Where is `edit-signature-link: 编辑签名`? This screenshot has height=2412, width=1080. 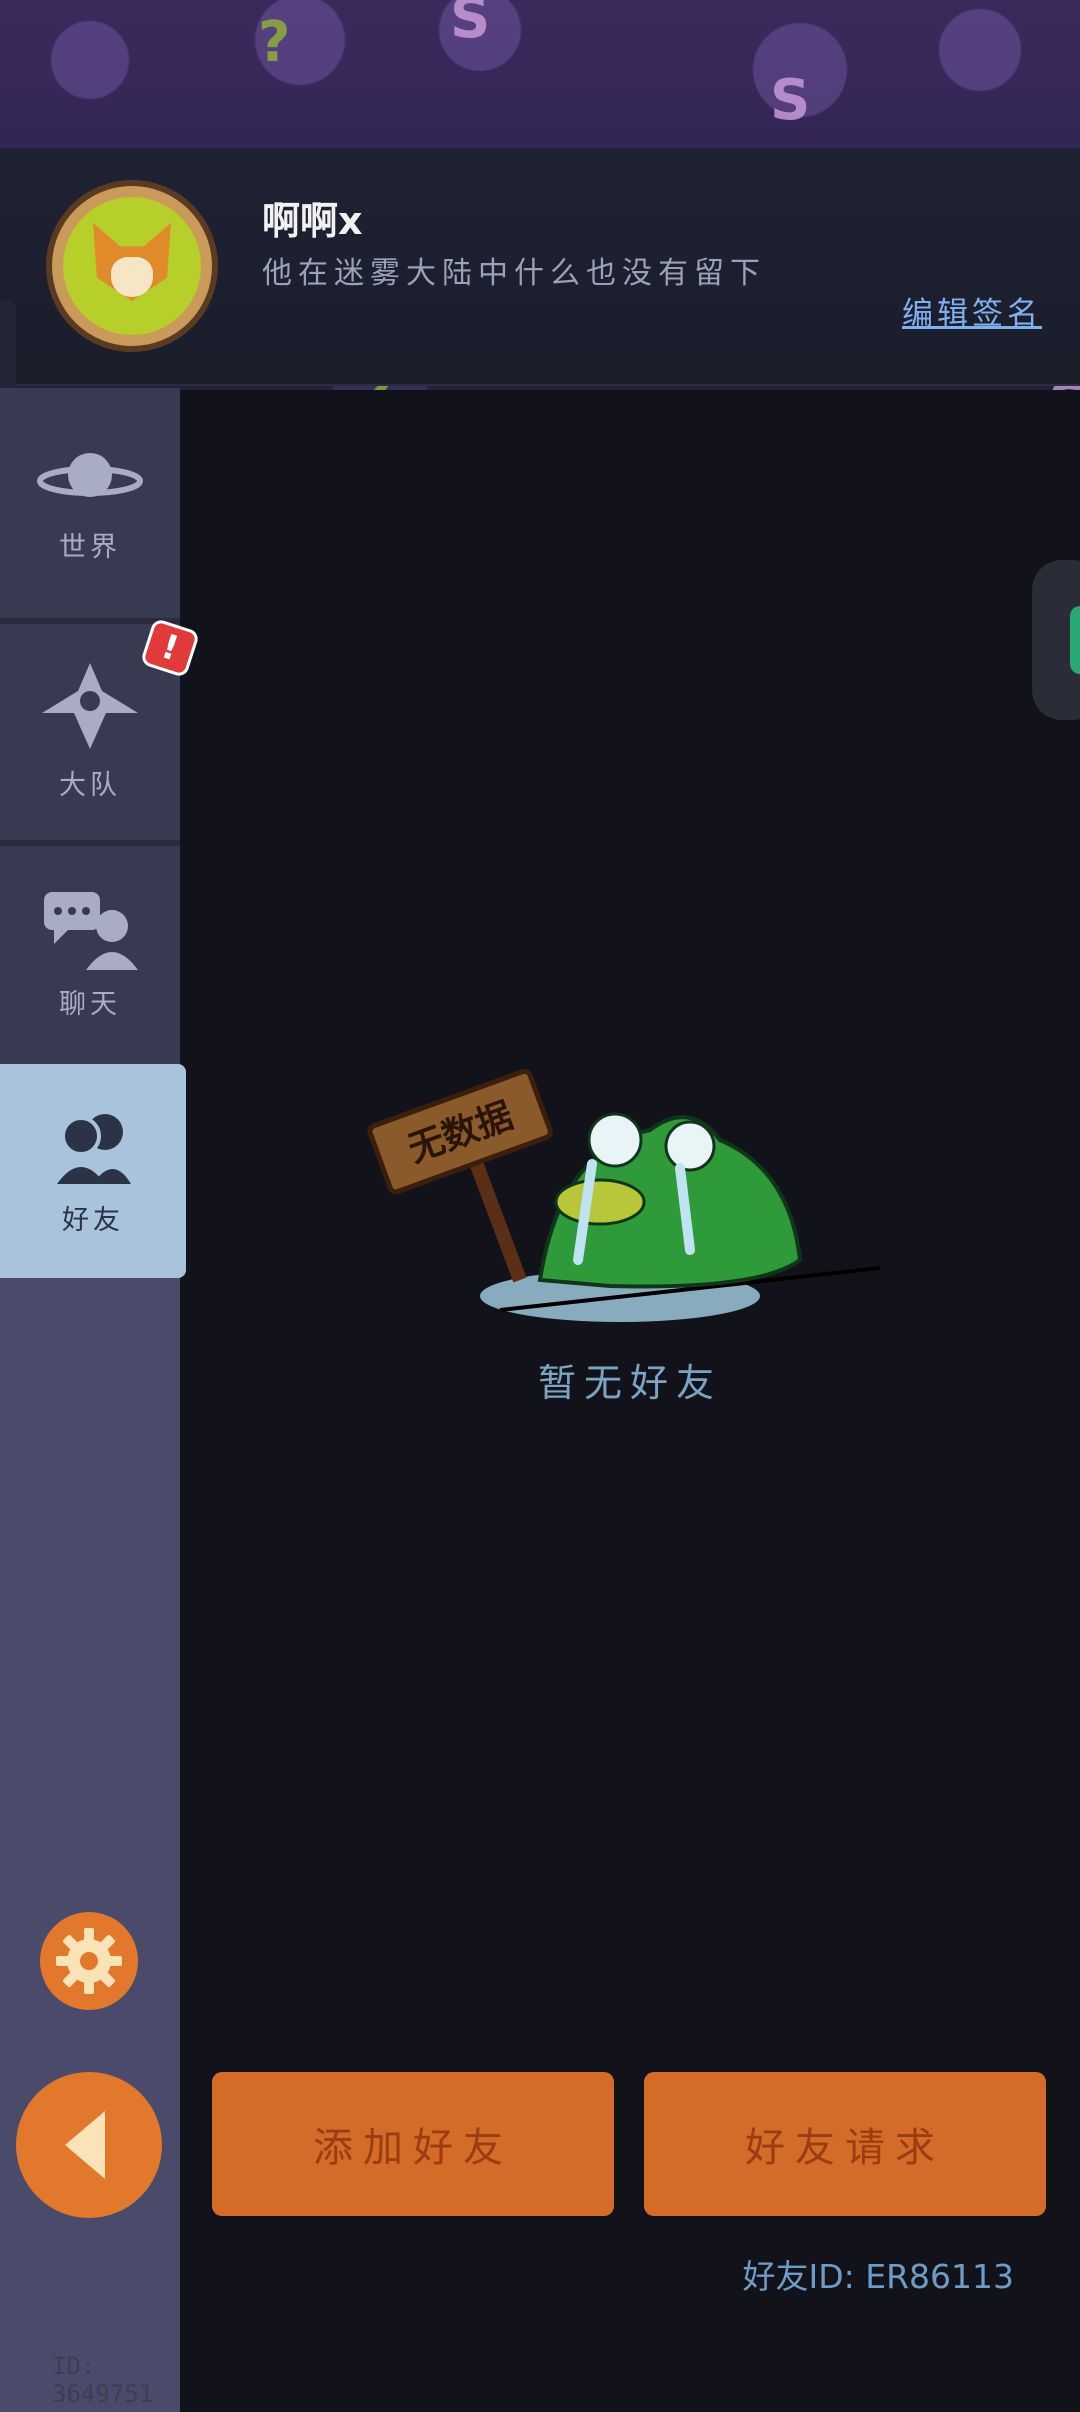 edit-signature-link: 编辑签名 is located at coordinates (972, 310).